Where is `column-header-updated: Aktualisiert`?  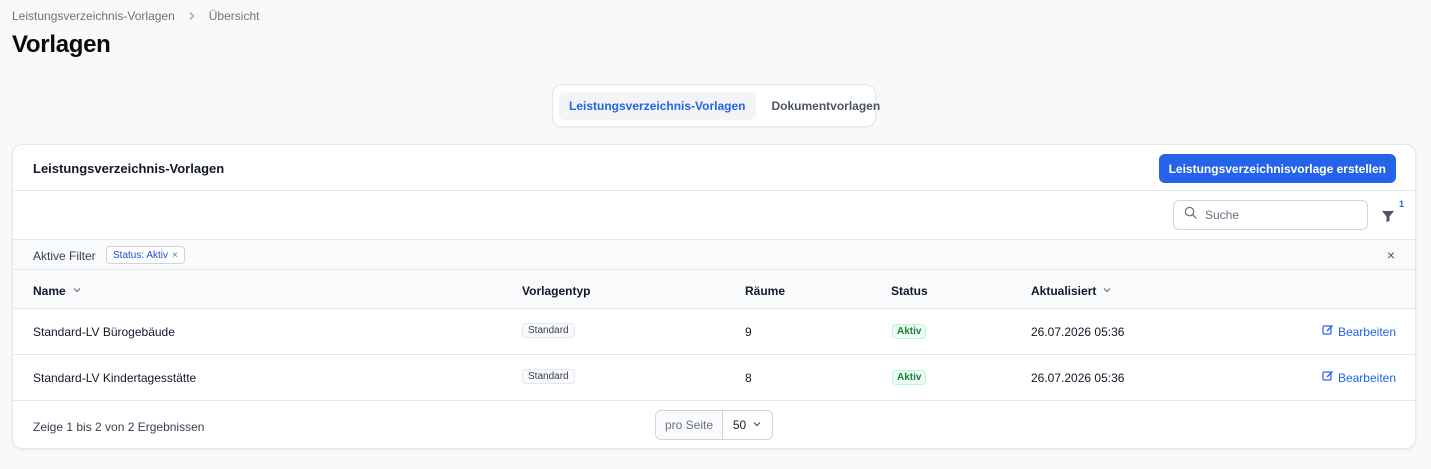 column-header-updated: Aktualisiert is located at coordinates (1071, 291).